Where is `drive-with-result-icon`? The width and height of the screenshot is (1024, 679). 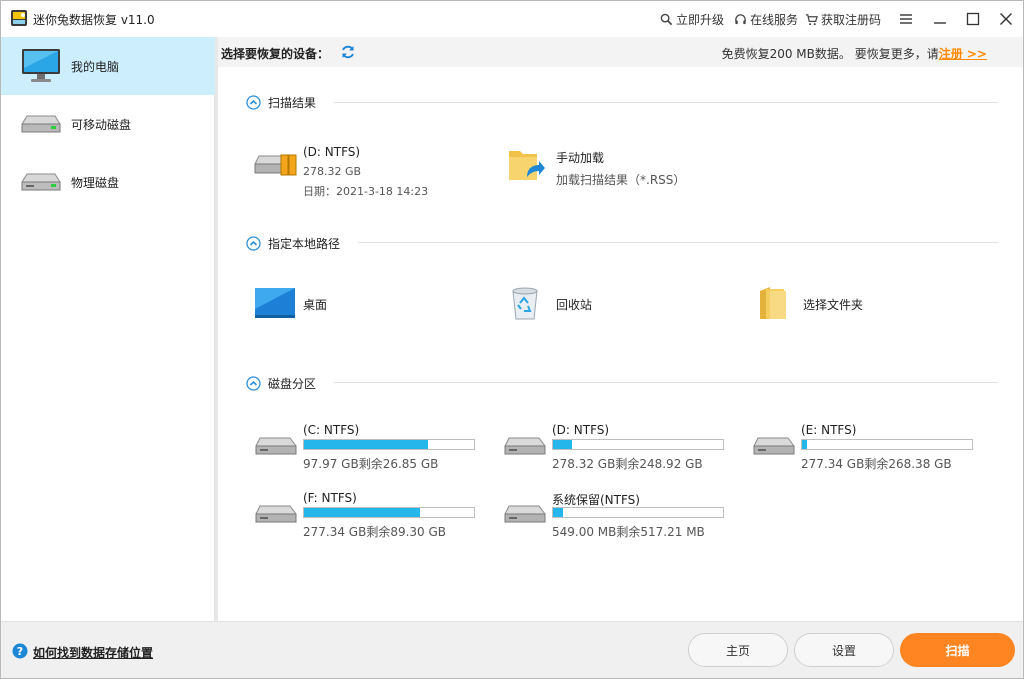 drive-with-result-icon is located at coordinates (275, 165).